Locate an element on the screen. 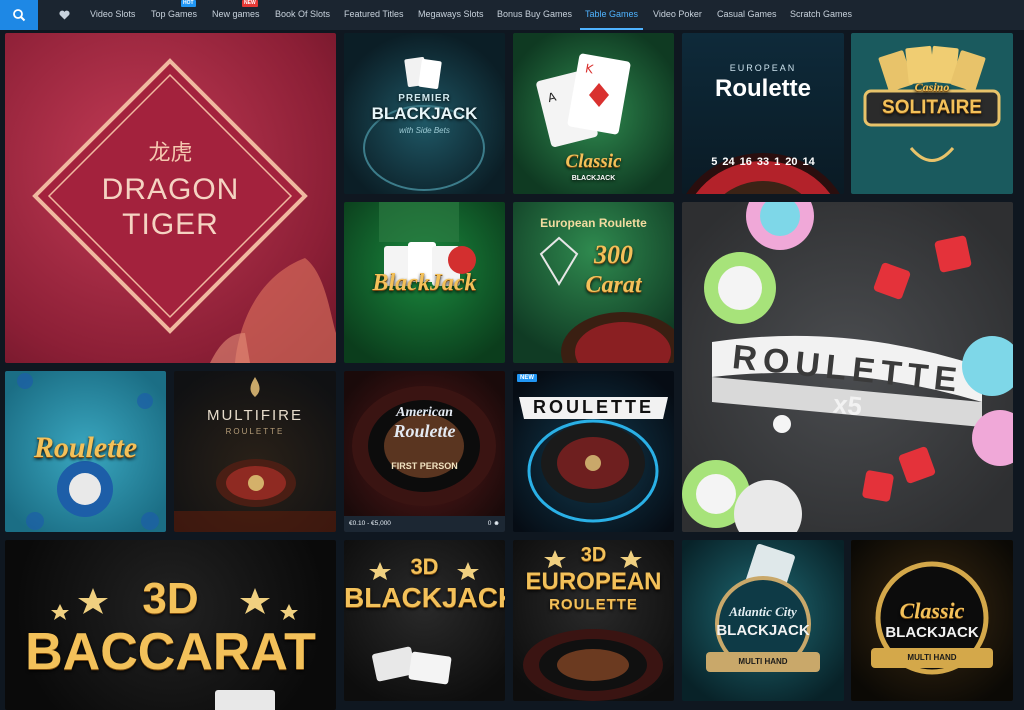  nav-video-slots: Video Slots is located at coordinates (112, 15).